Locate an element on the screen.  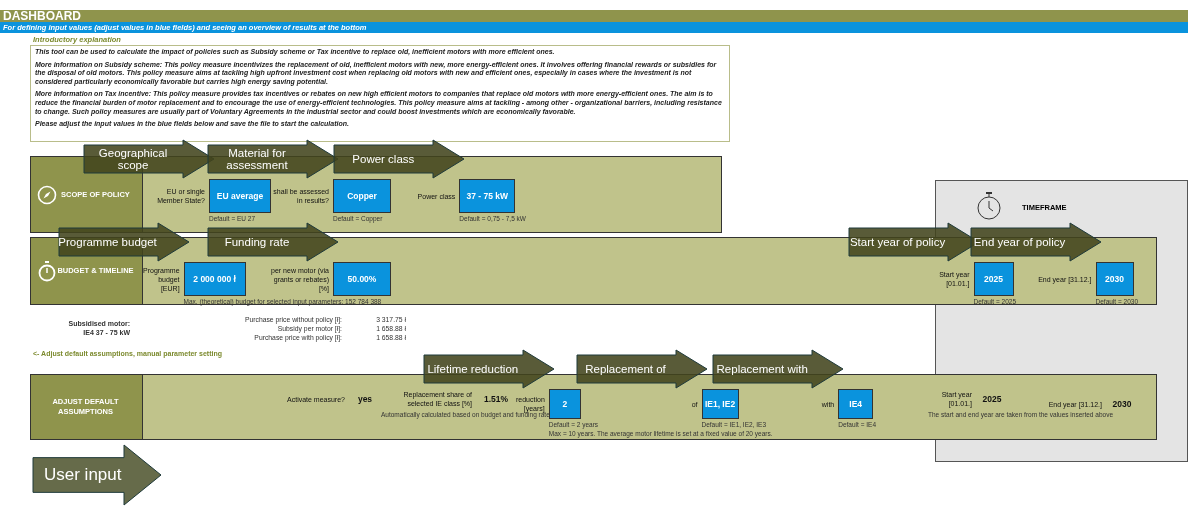
input-field: IE4 is located at coordinates (856, 404).